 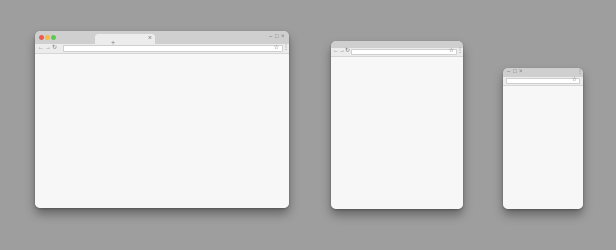 I want to click on phone-browser-window: – □ × ⋮ ☆, so click(x=543, y=138).